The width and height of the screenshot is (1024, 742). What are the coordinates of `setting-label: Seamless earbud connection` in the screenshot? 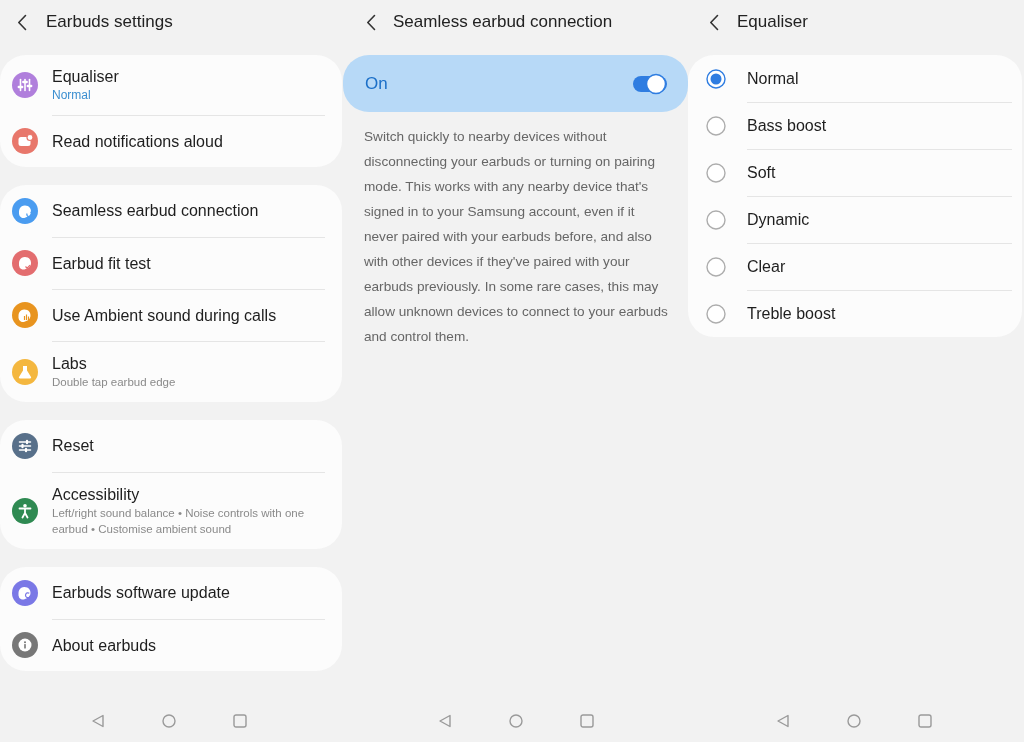 It's located at (155, 211).